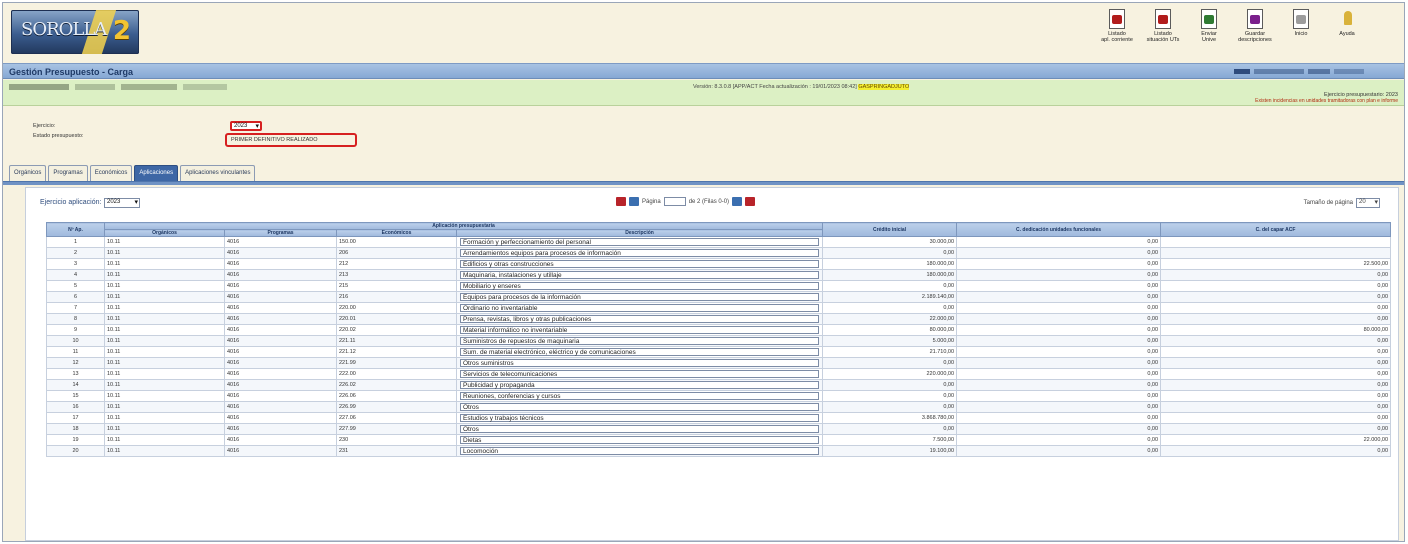 The width and height of the screenshot is (1408, 544). What do you see at coordinates (396, 418) in the screenshot?
I see `row-economico: 227.06` at bounding box center [396, 418].